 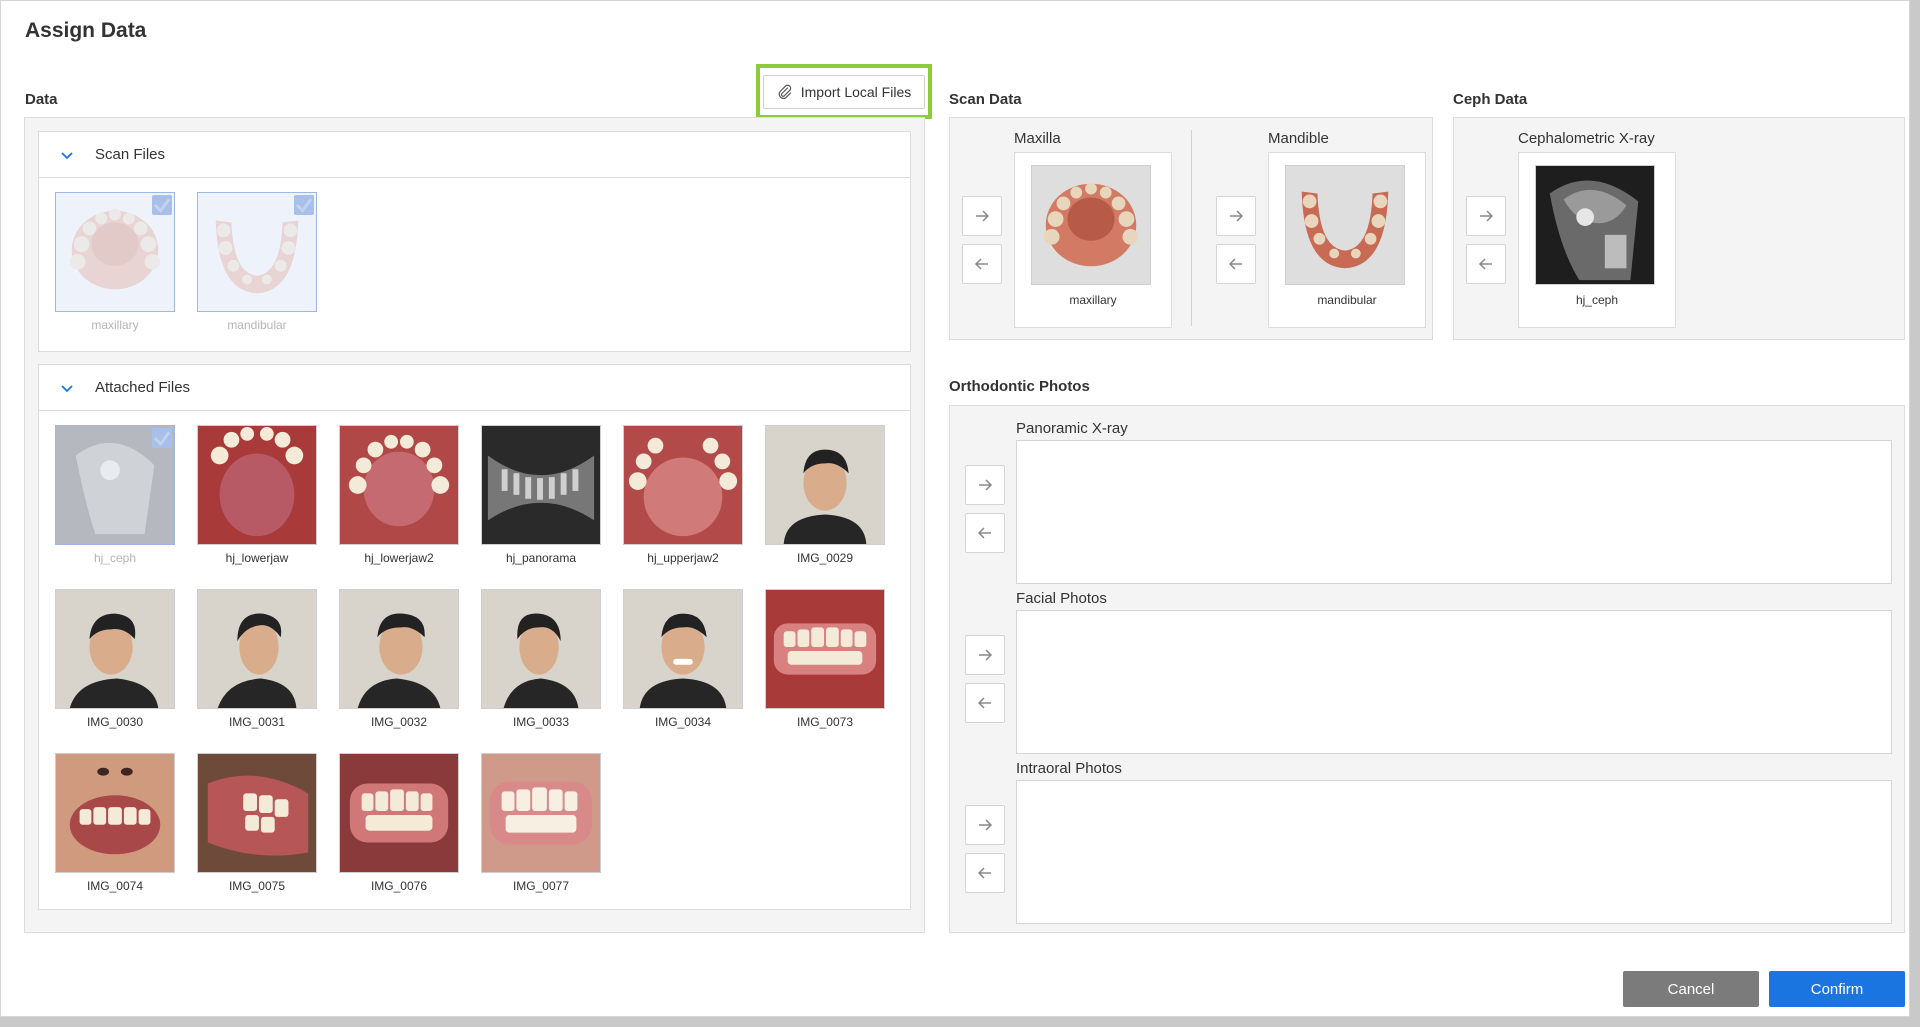 I want to click on attached-file-img-0077: IMG_0077, so click(x=541, y=824).